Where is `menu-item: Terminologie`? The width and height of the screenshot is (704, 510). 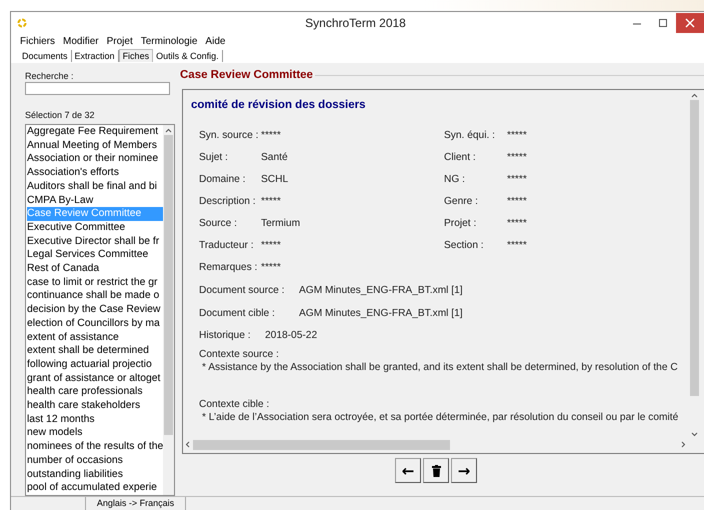
menu-item: Terminologie is located at coordinates (169, 41).